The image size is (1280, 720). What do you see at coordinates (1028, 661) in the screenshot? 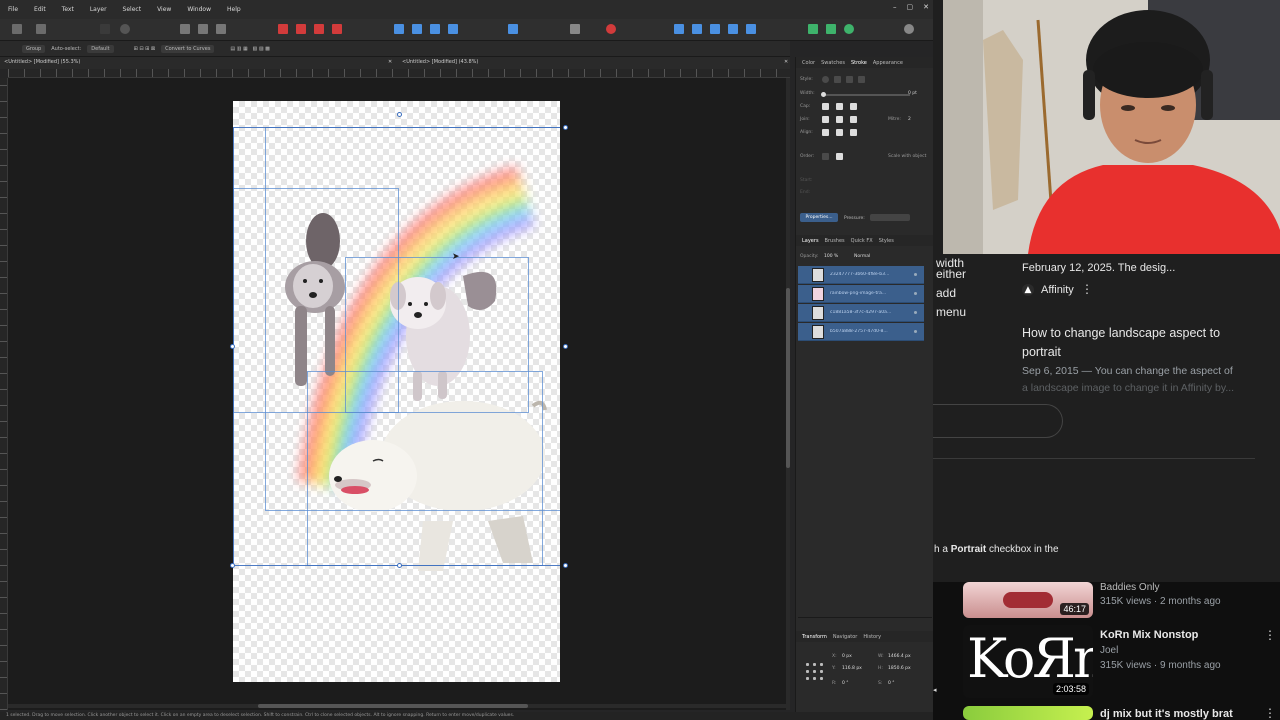
I see `video-thumbnail: KoЯn 2:03:58` at bounding box center [1028, 661].